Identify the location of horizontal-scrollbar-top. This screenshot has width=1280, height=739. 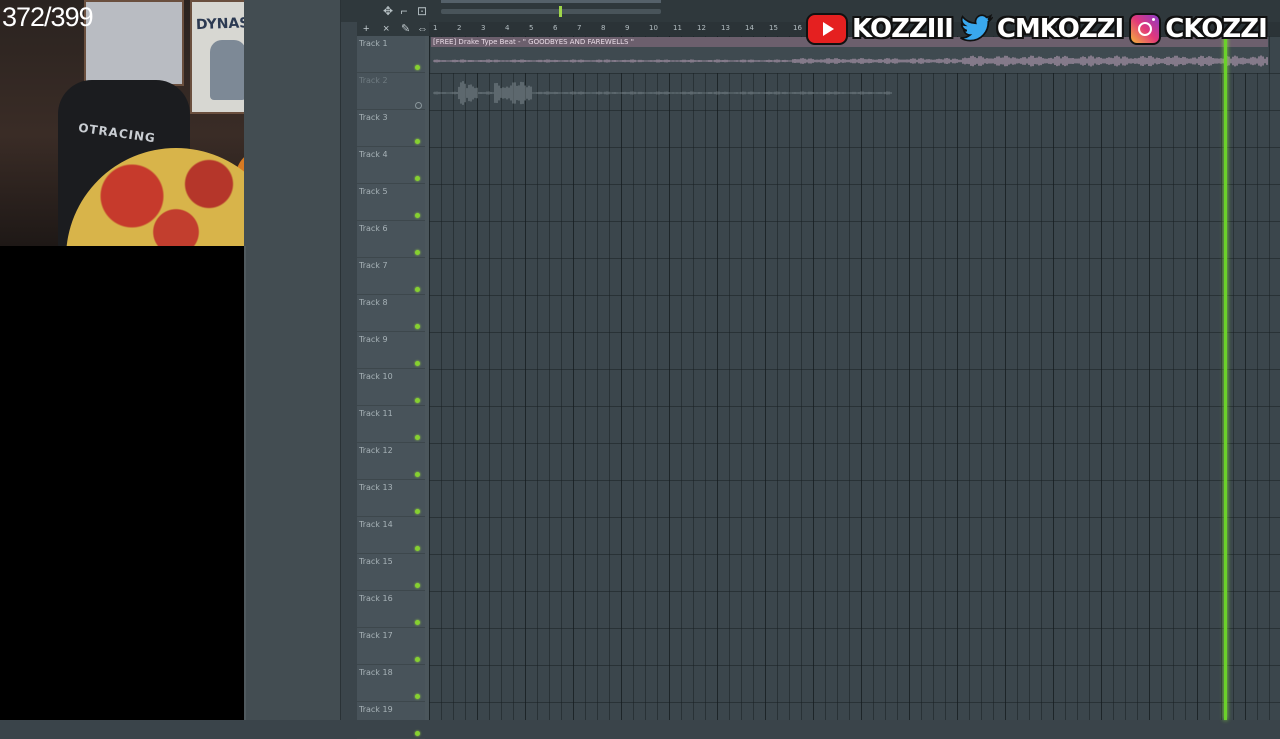
(551, 1).